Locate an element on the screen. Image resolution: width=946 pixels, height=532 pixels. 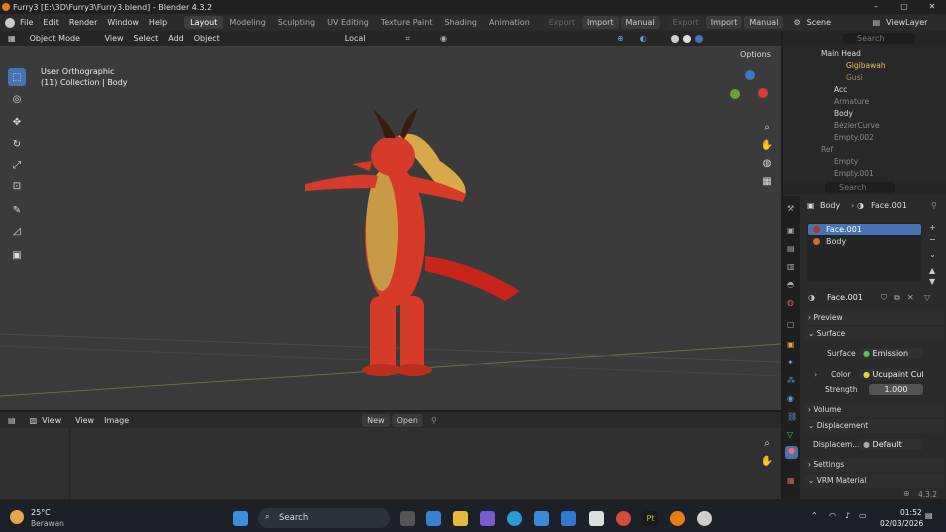
properties-search: Search is located at coordinates (860, 187).